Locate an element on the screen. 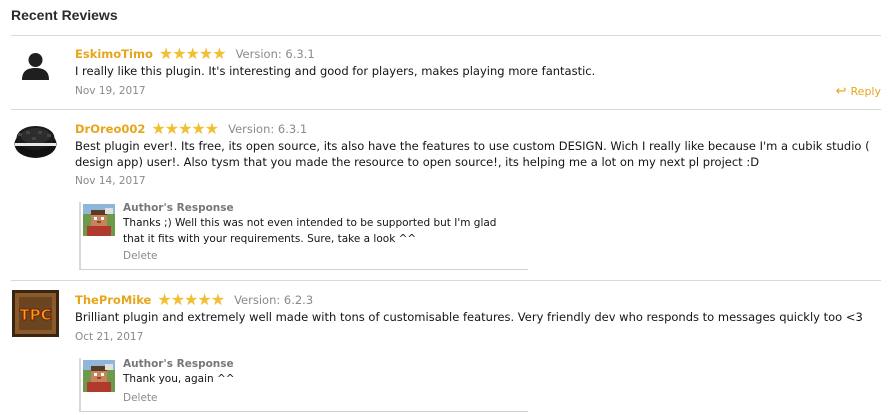 Image resolution: width=894 pixels, height=415 pixels. review-version: Version: 6.2.3 is located at coordinates (274, 300).